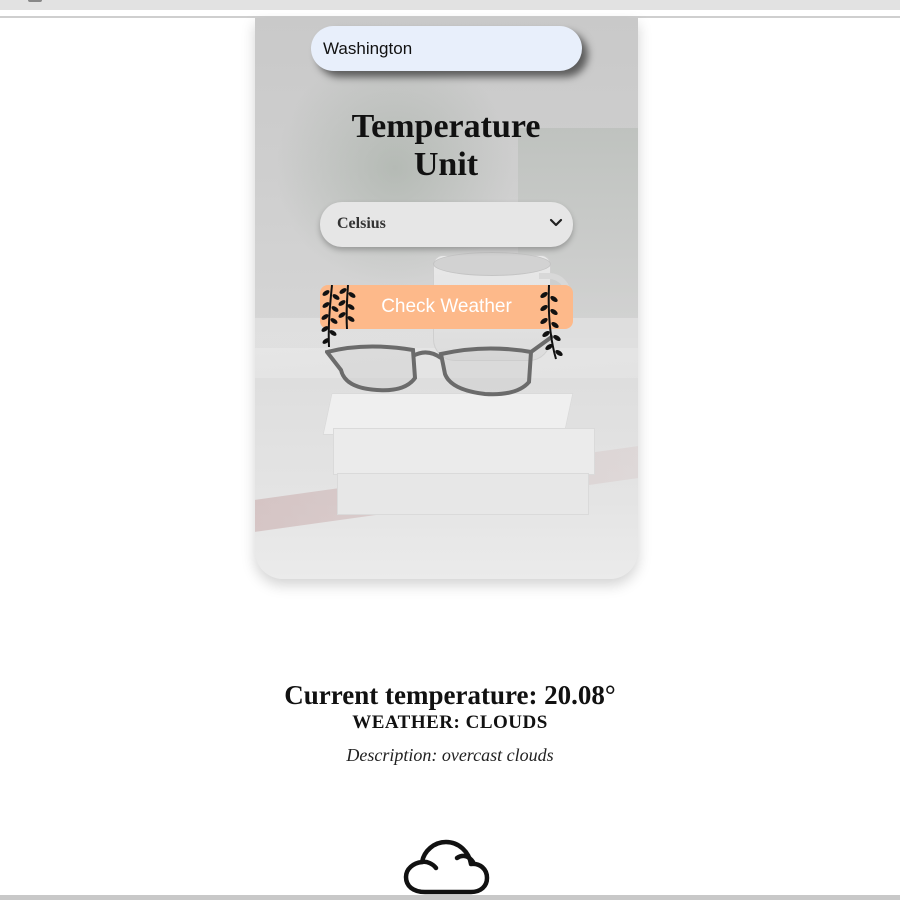  Describe the element at coordinates (446, 164) in the screenshot. I see `heading-line-2: Unit` at that location.